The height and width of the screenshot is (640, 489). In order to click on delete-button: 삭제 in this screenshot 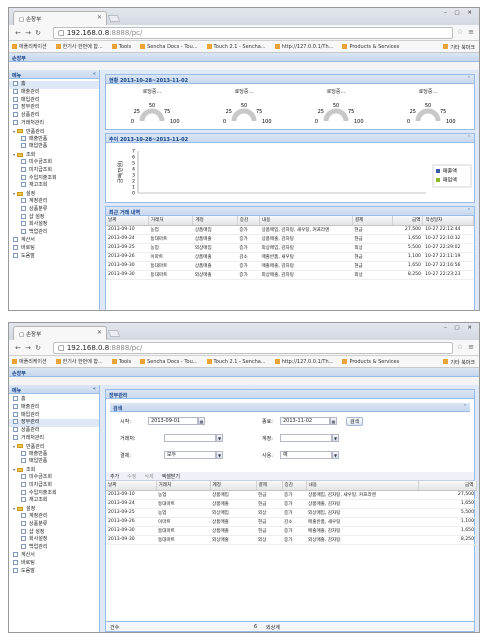, I will do `click(148, 476)`.